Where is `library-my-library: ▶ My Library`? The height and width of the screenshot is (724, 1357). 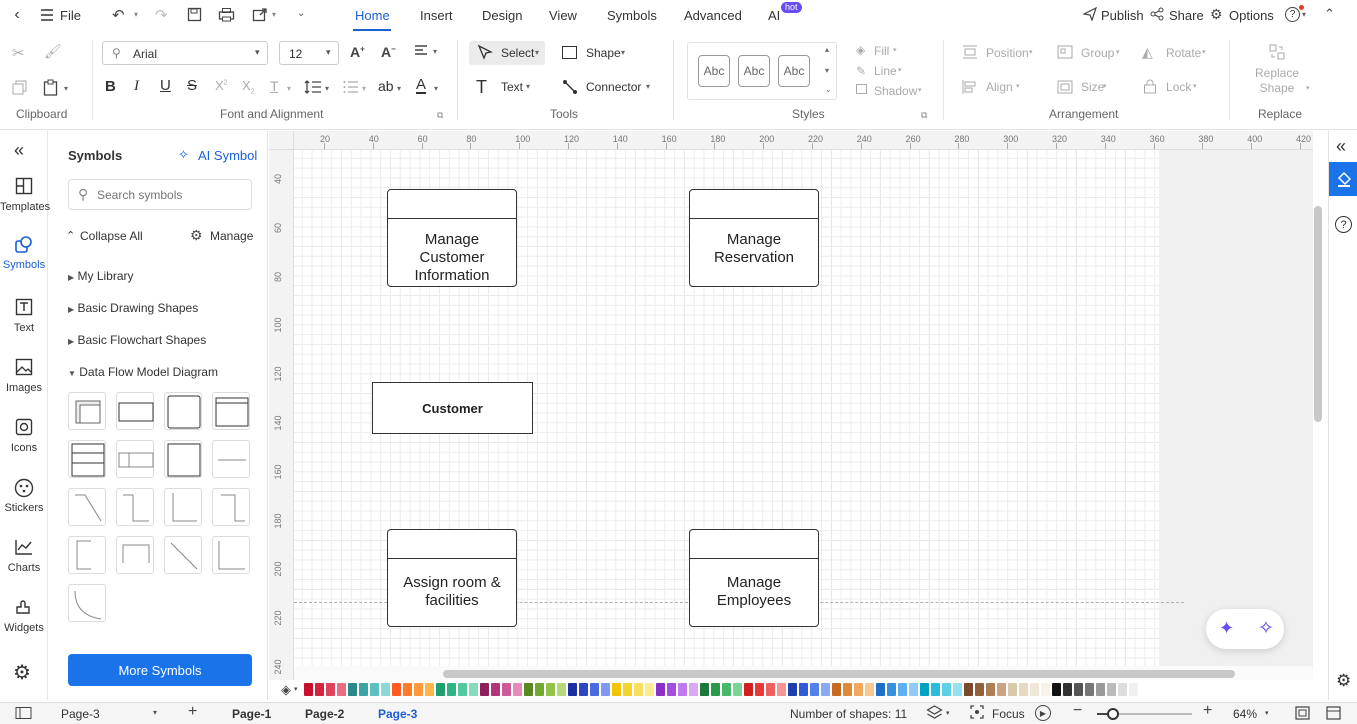 library-my-library: ▶ My Library is located at coordinates (101, 276).